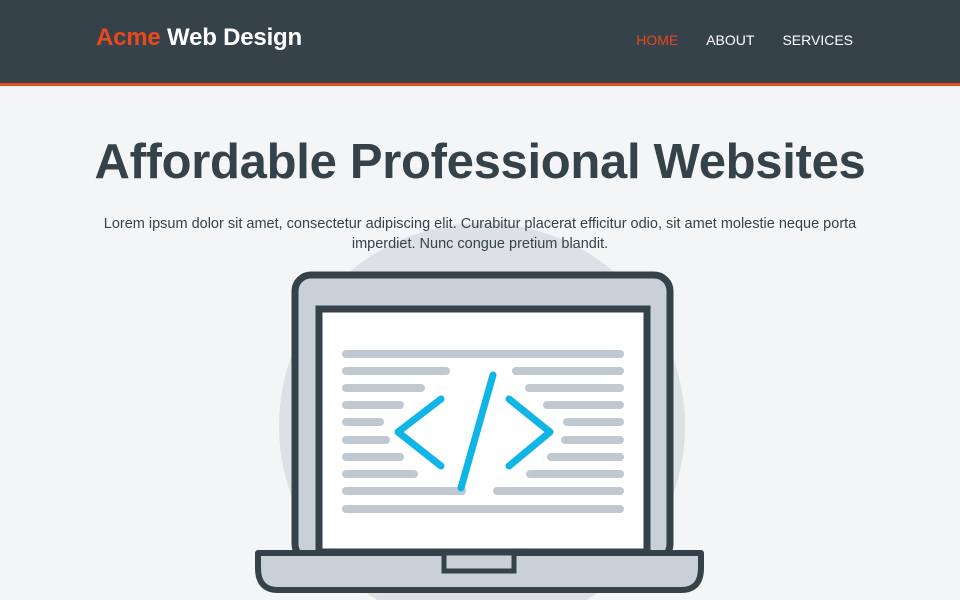 The height and width of the screenshot is (600, 960). Describe the element at coordinates (128, 37) in the screenshot. I see `brand-highlight: Acme` at that location.